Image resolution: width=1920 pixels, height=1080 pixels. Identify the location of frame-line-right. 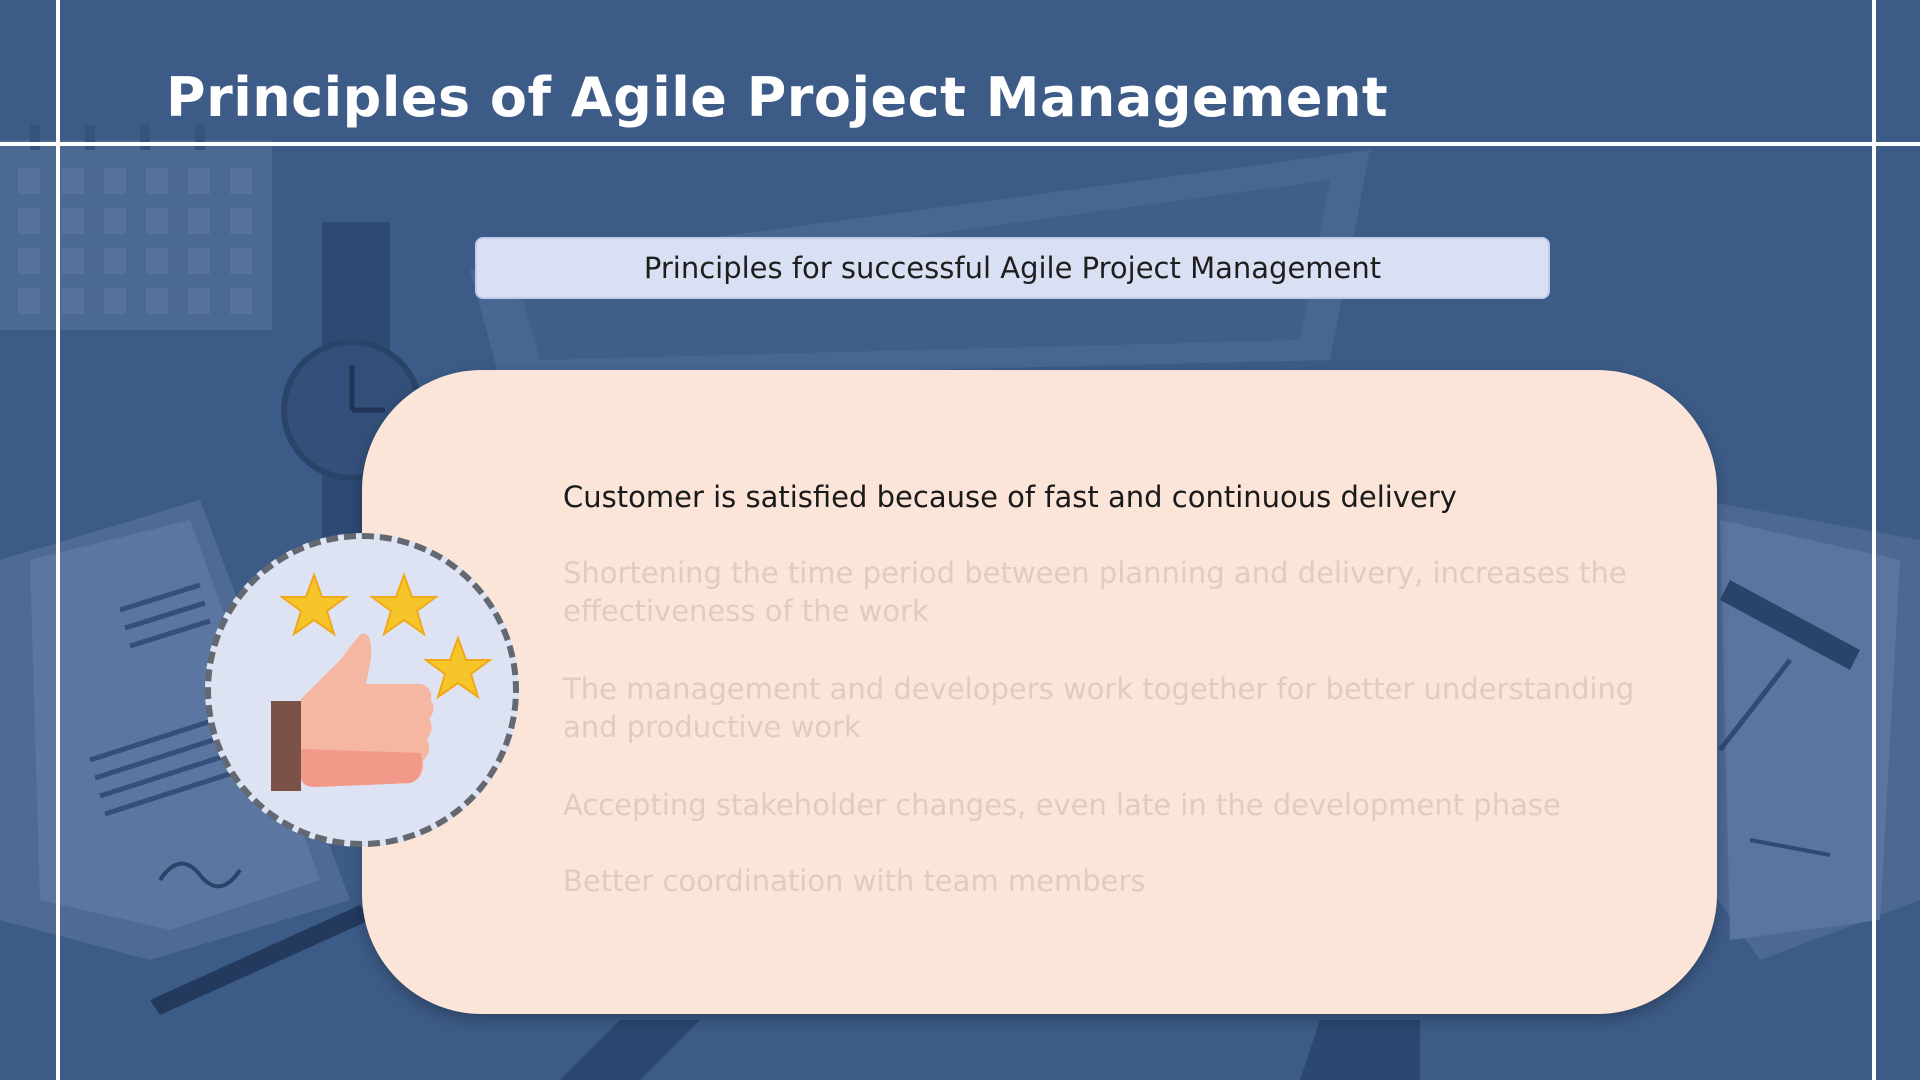
(1874, 540).